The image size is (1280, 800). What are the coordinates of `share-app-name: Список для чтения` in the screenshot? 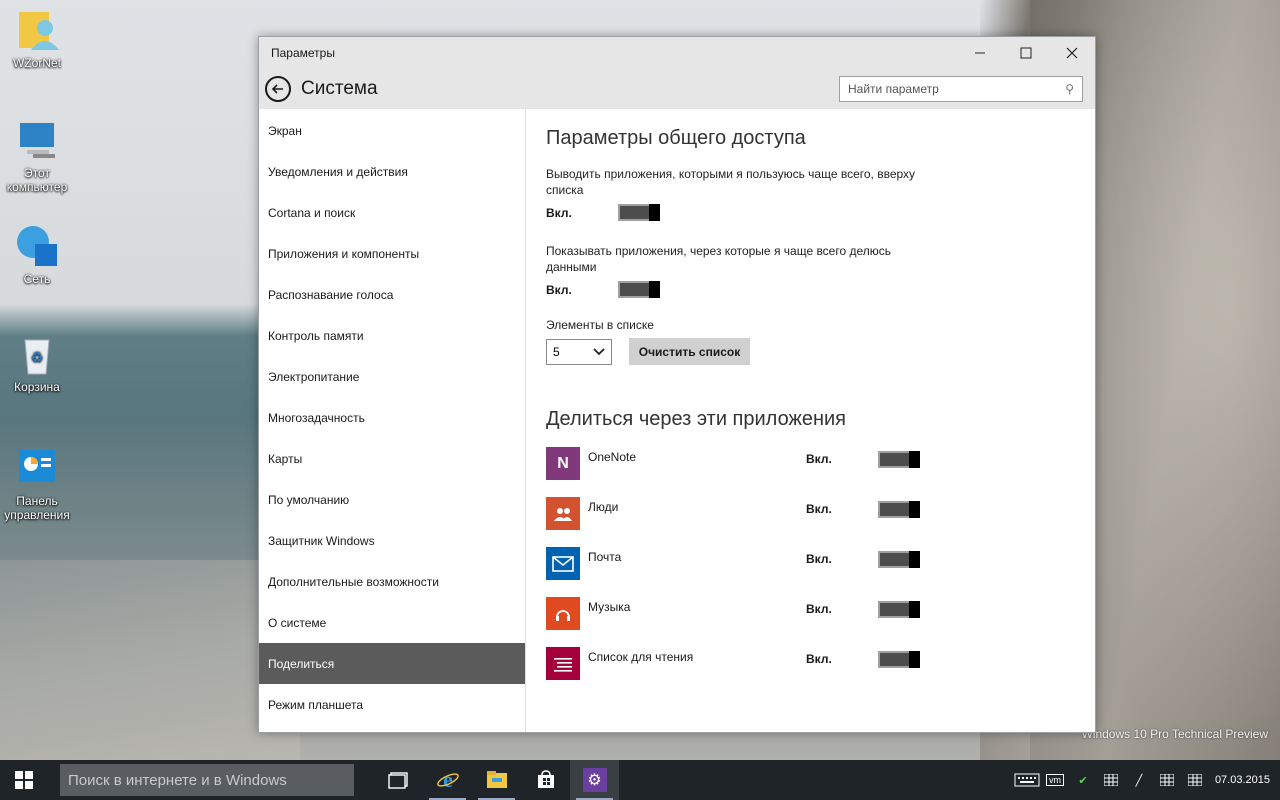 It's located at (641, 657).